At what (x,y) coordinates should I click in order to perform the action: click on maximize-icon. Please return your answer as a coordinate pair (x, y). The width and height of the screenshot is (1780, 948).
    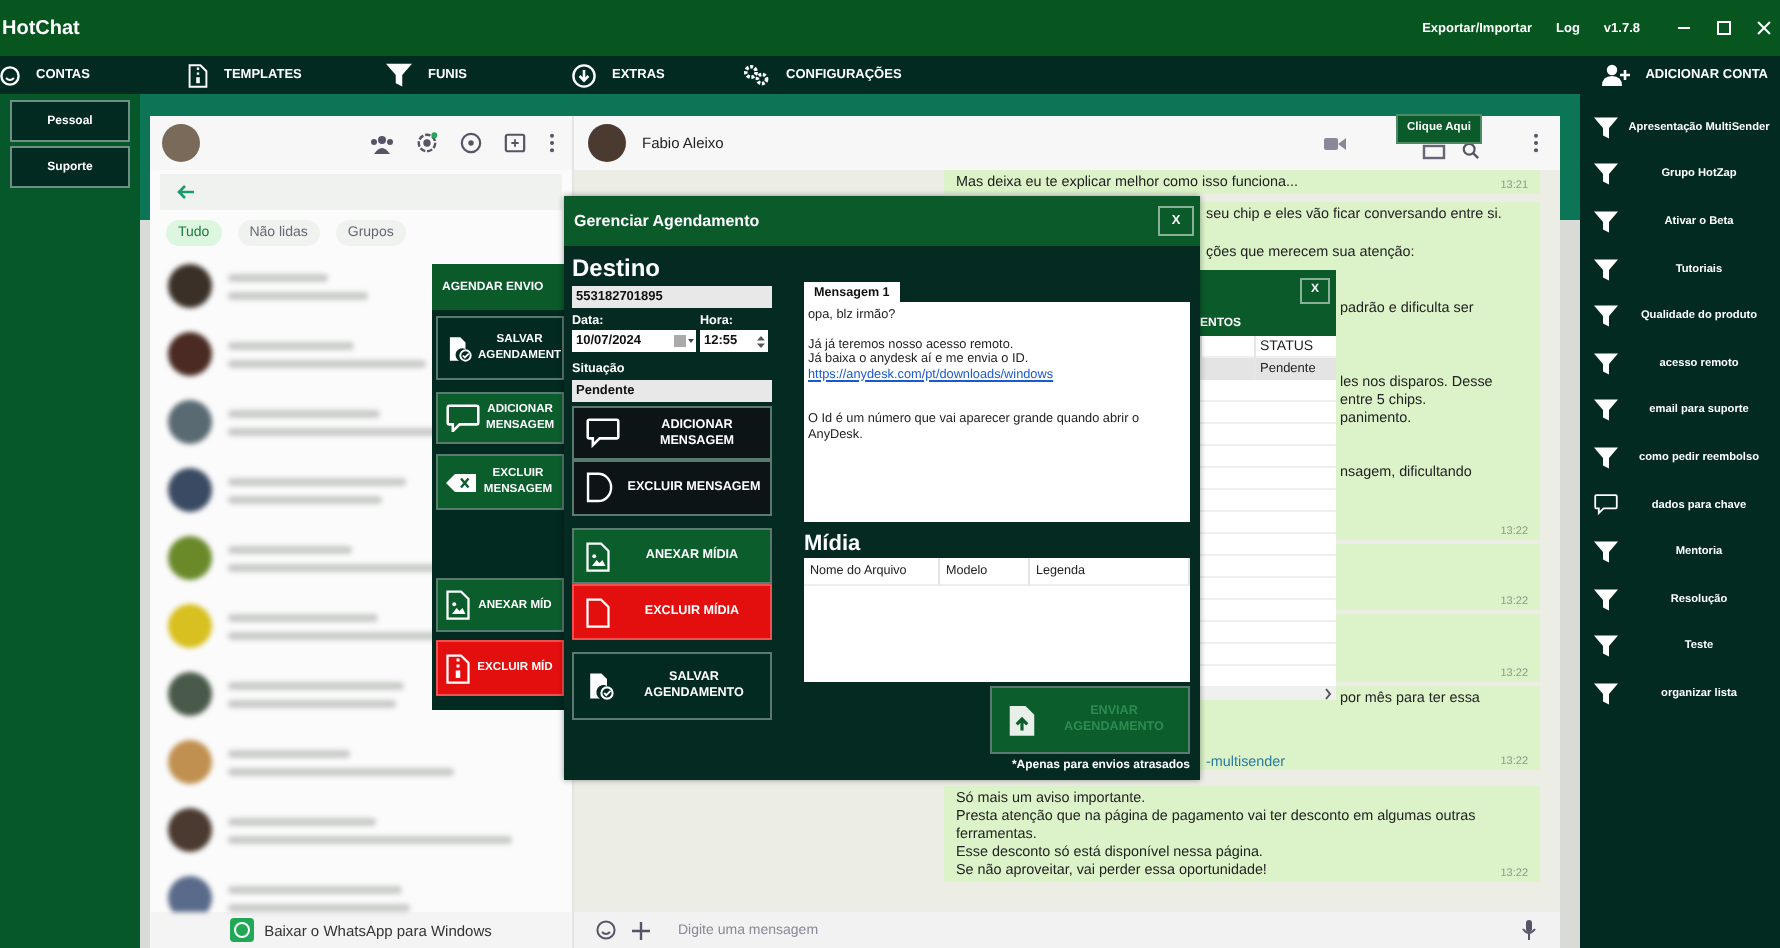
    Looking at the image, I should click on (1724, 28).